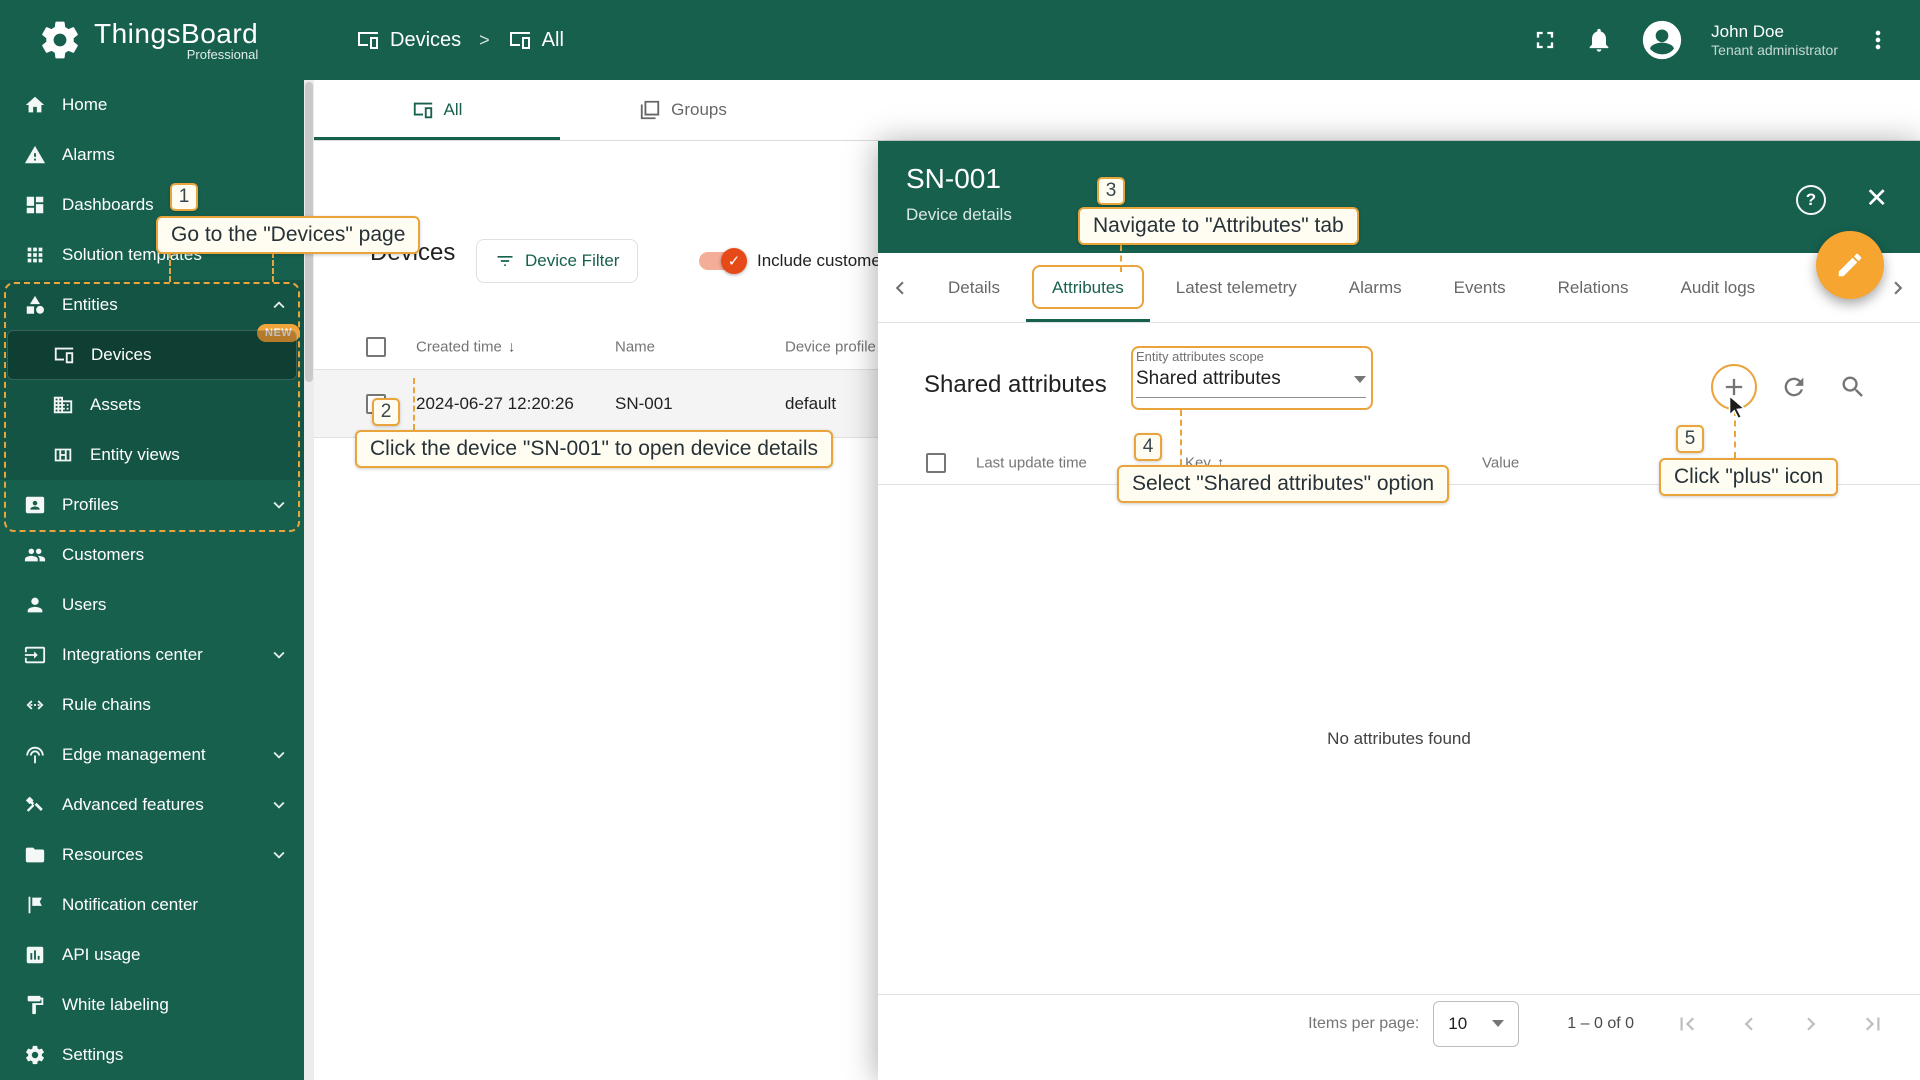 The width and height of the screenshot is (1920, 1080). What do you see at coordinates (1480, 287) in the screenshot?
I see `panel-tab-events: Events` at bounding box center [1480, 287].